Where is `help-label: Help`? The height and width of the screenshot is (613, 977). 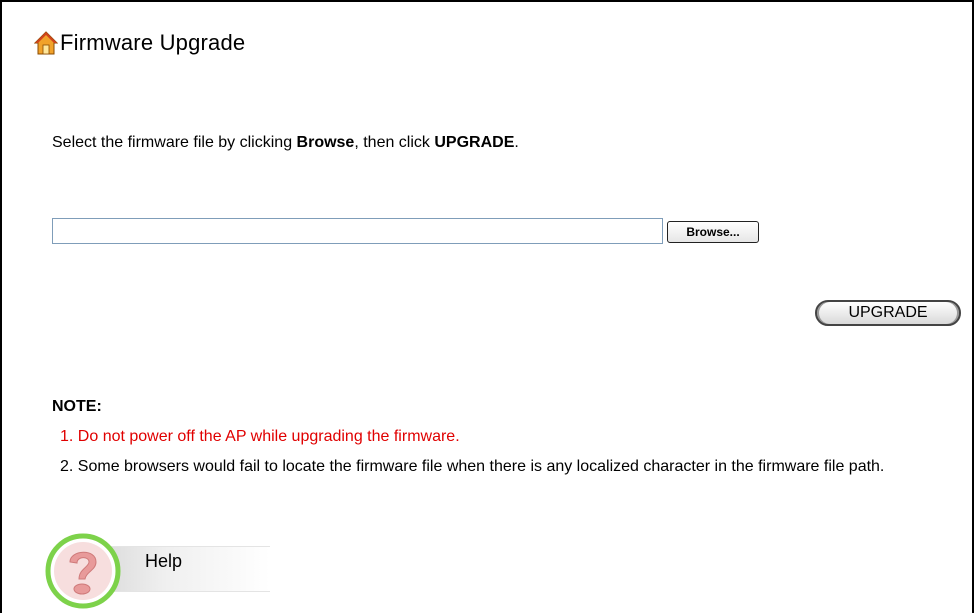 help-label: Help is located at coordinates (164, 561).